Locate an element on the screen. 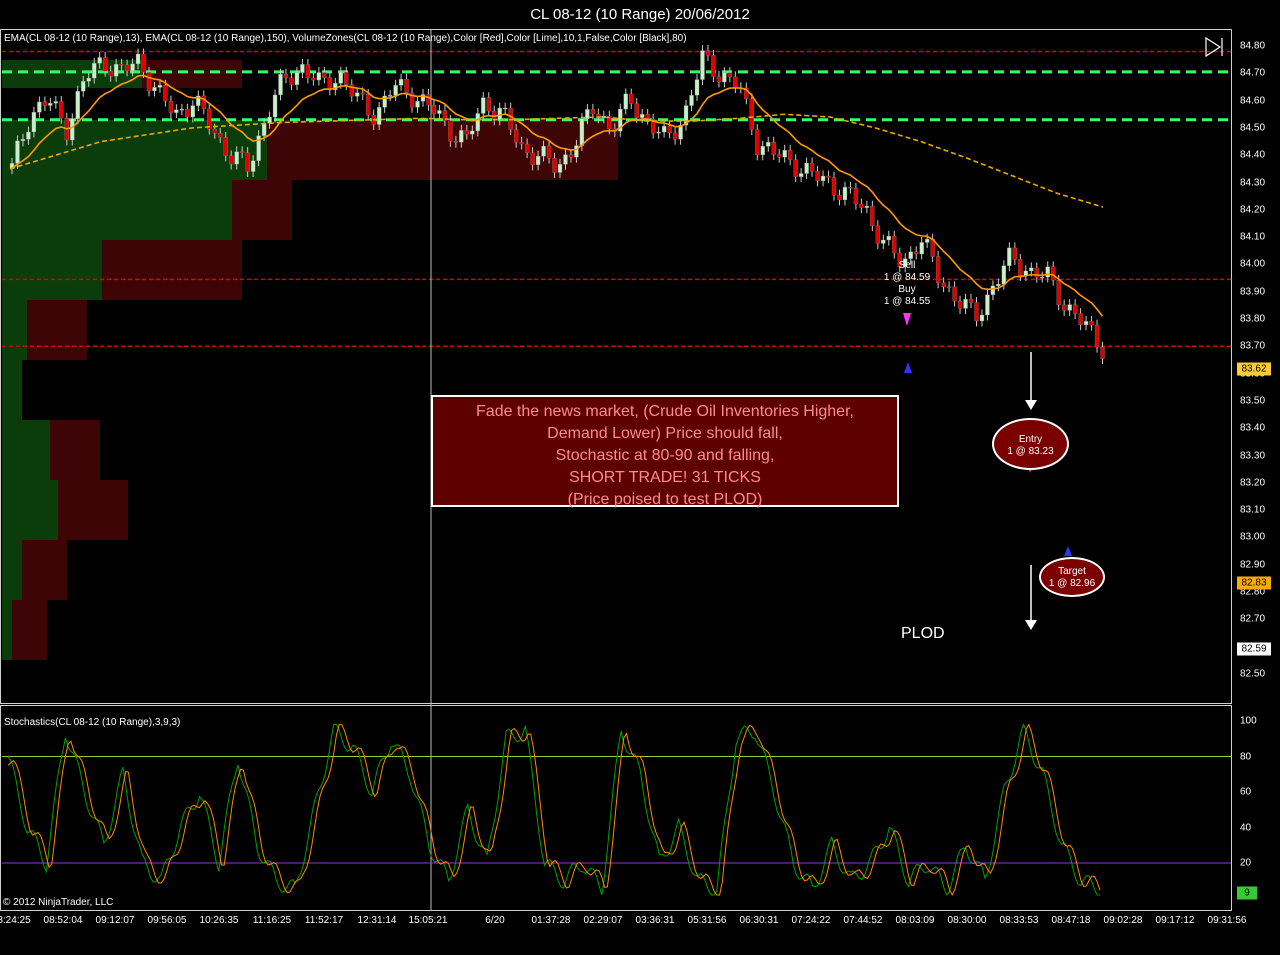 The image size is (1280, 955). time-axis-tick: 15:05:21 is located at coordinates (428, 920).